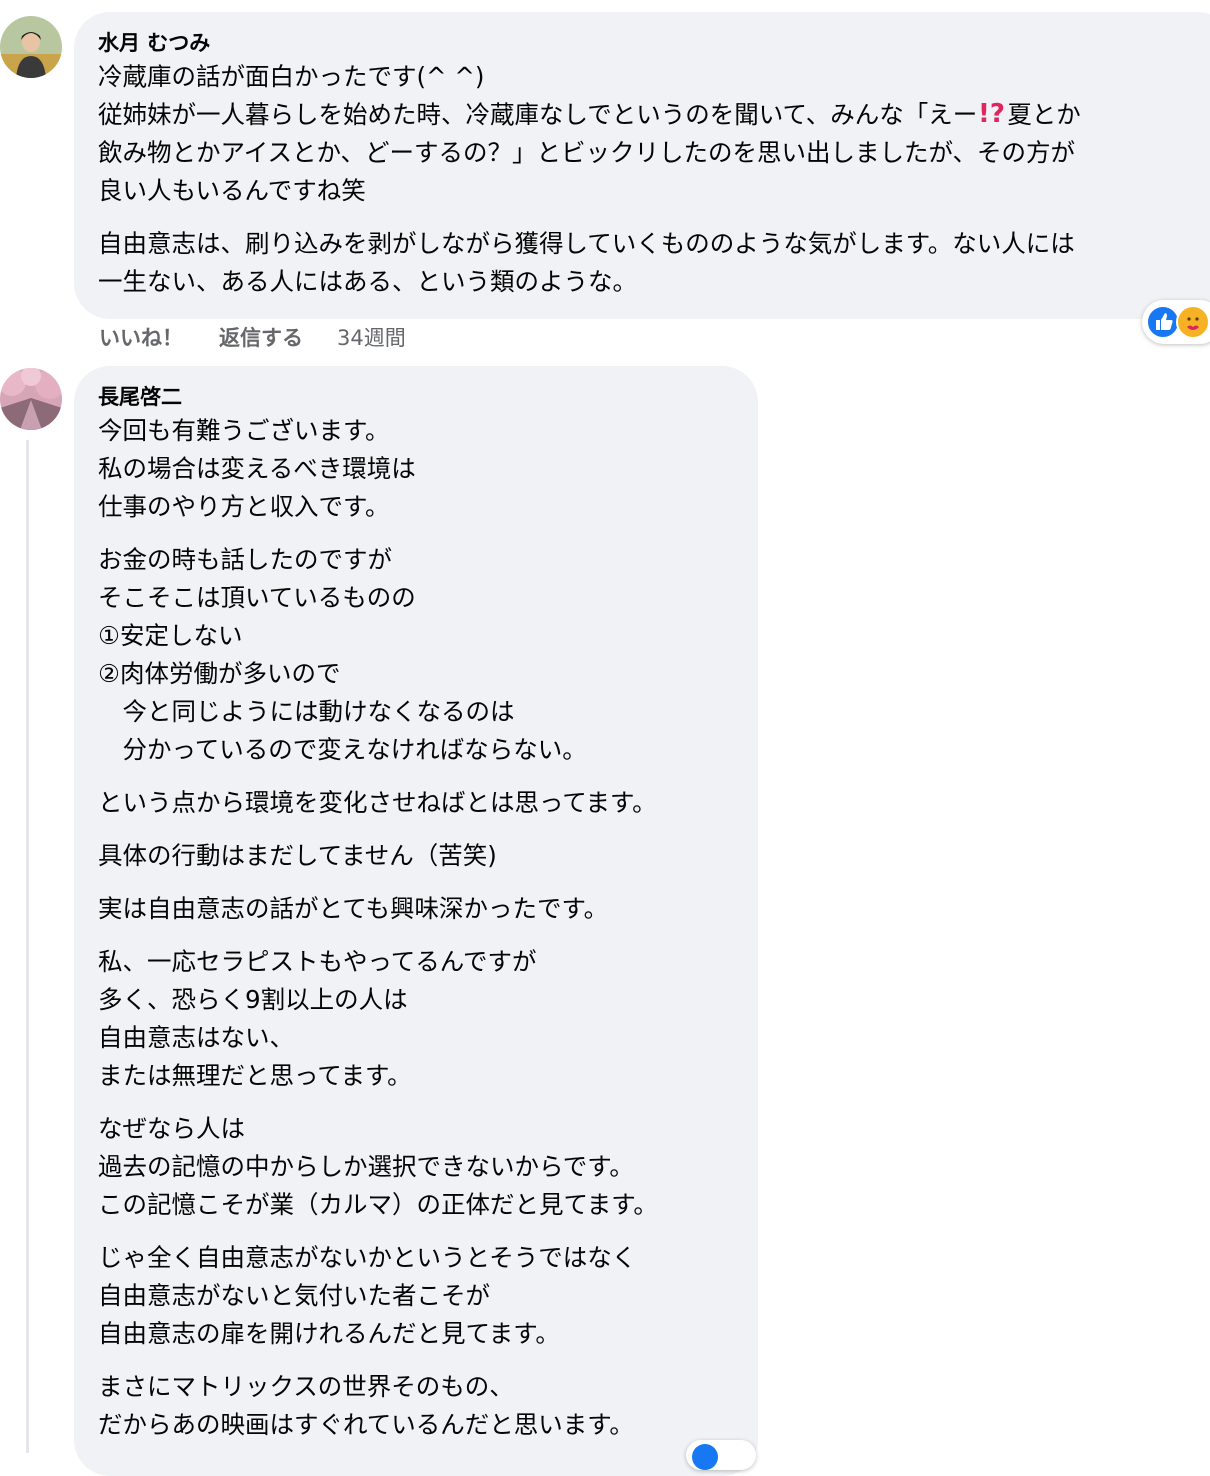  I want to click on comment-line: 冷蔵庫の話が面白かったです(^ ^), so click(291, 76).